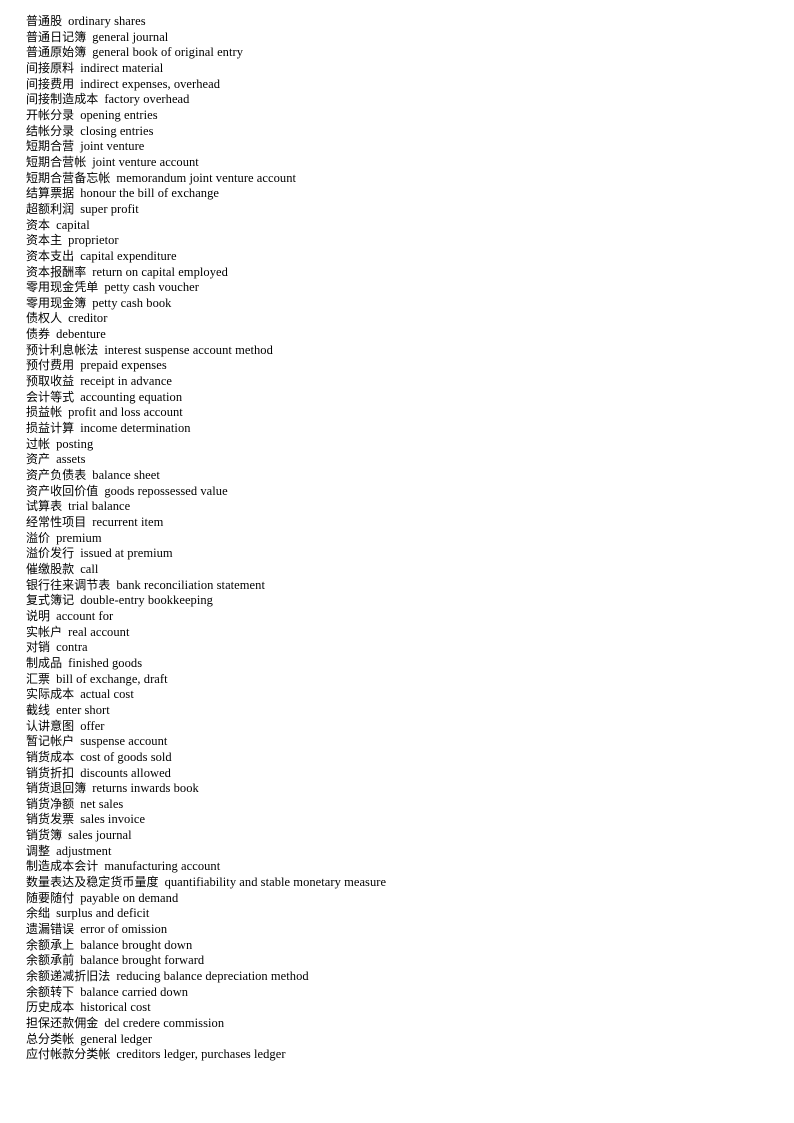 The height and width of the screenshot is (1123, 794). Describe the element at coordinates (410, 961) in the screenshot. I see `glossary-entry: 余额承前 balance brought forward` at that location.